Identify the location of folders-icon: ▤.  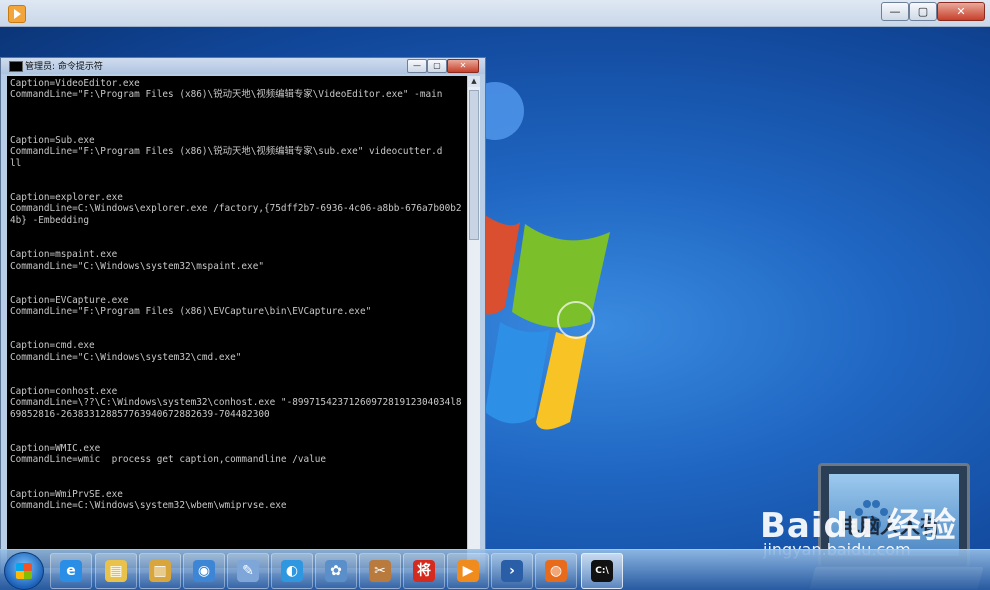
(116, 571).